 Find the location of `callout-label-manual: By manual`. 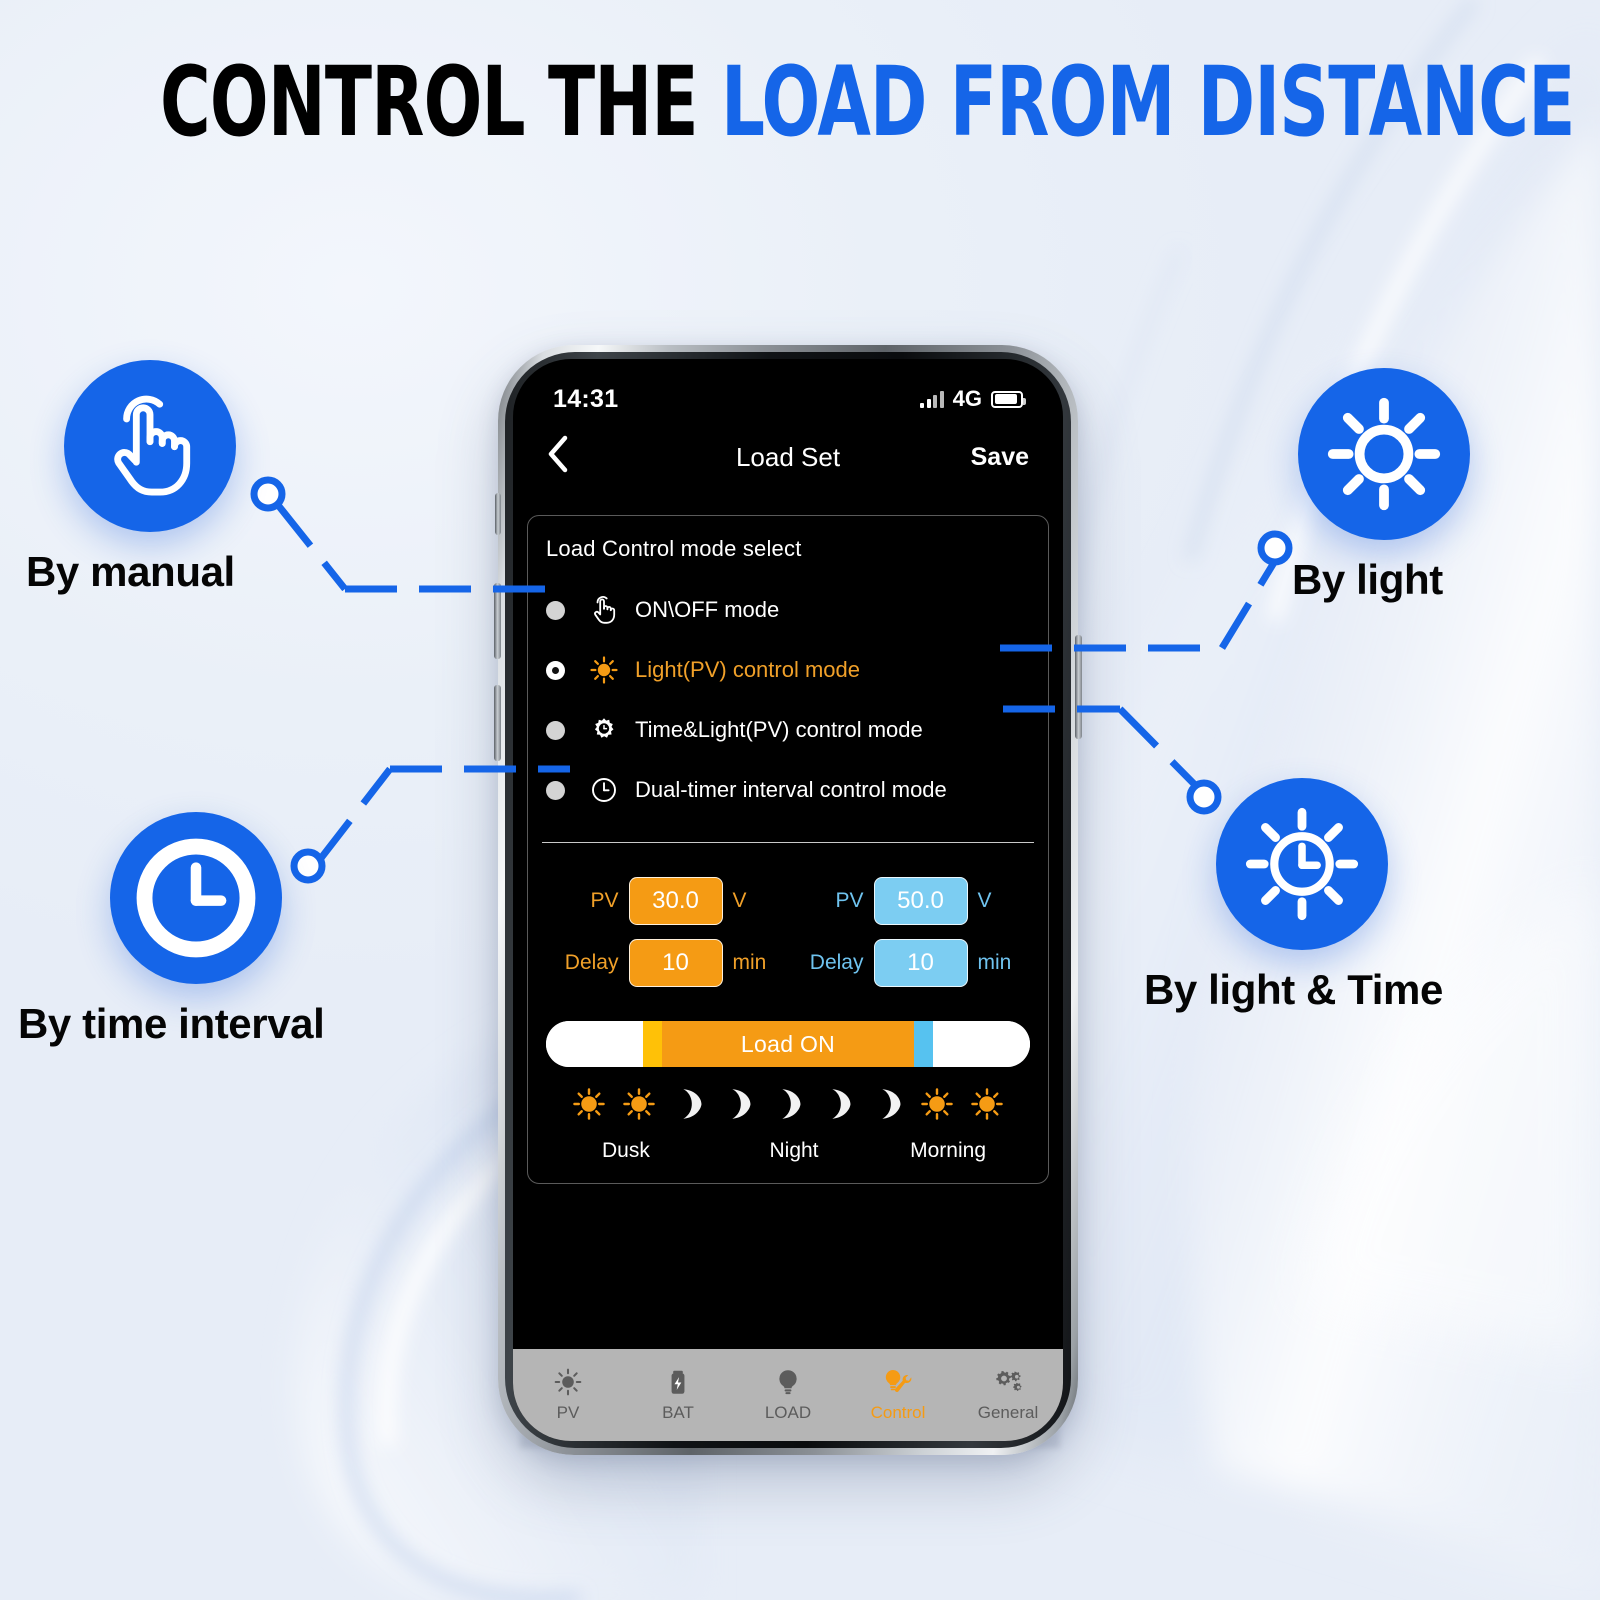

callout-label-manual: By manual is located at coordinates (130, 571).